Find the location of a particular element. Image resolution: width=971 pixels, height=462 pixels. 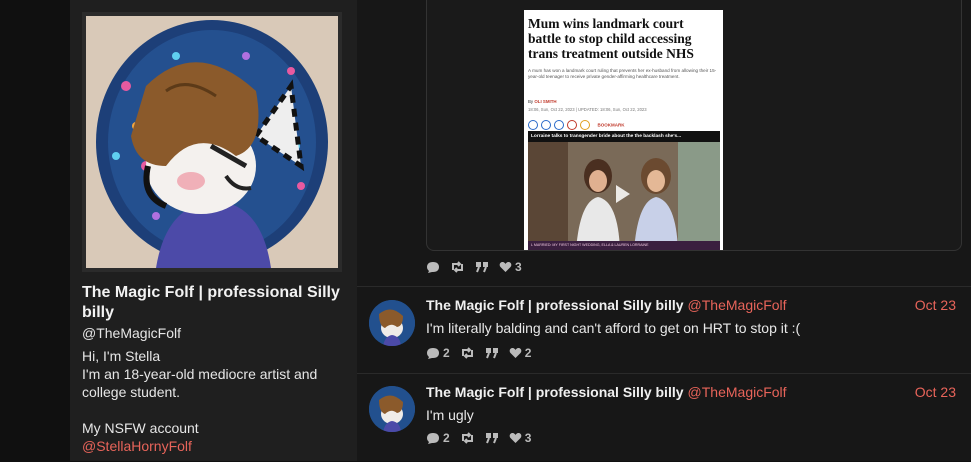

like-count: 2 is located at coordinates (528, 353).